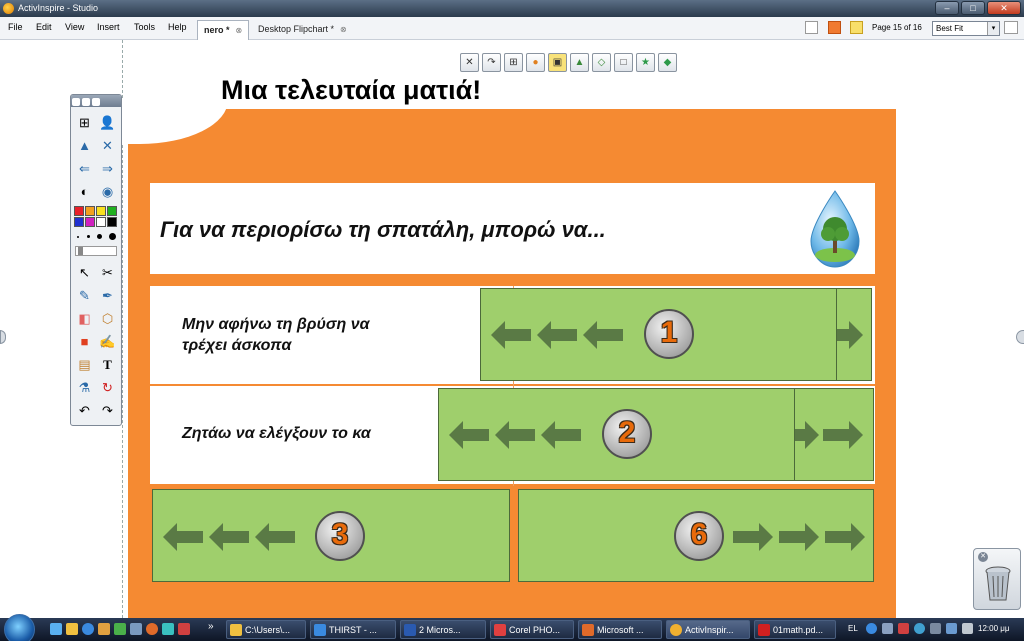 The image size is (1024, 641). I want to click on toolbar-button: ↷, so click(491, 62).